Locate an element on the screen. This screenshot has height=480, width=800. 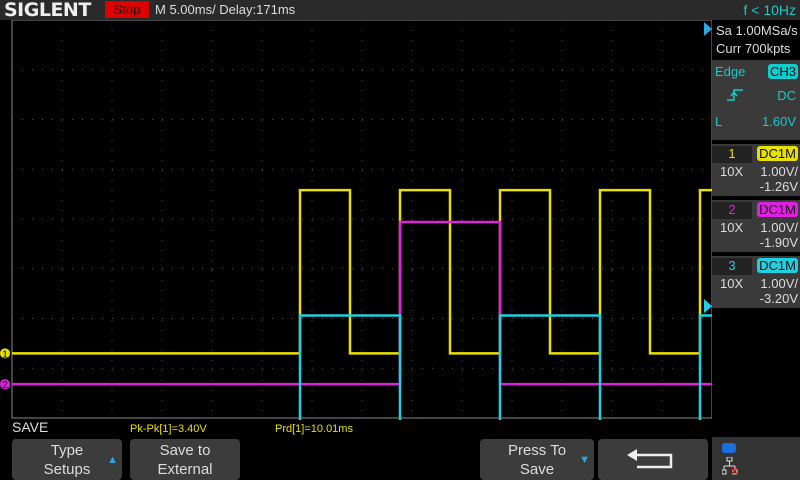
vertical-offset: -1.90V is located at coordinates (778, 242).